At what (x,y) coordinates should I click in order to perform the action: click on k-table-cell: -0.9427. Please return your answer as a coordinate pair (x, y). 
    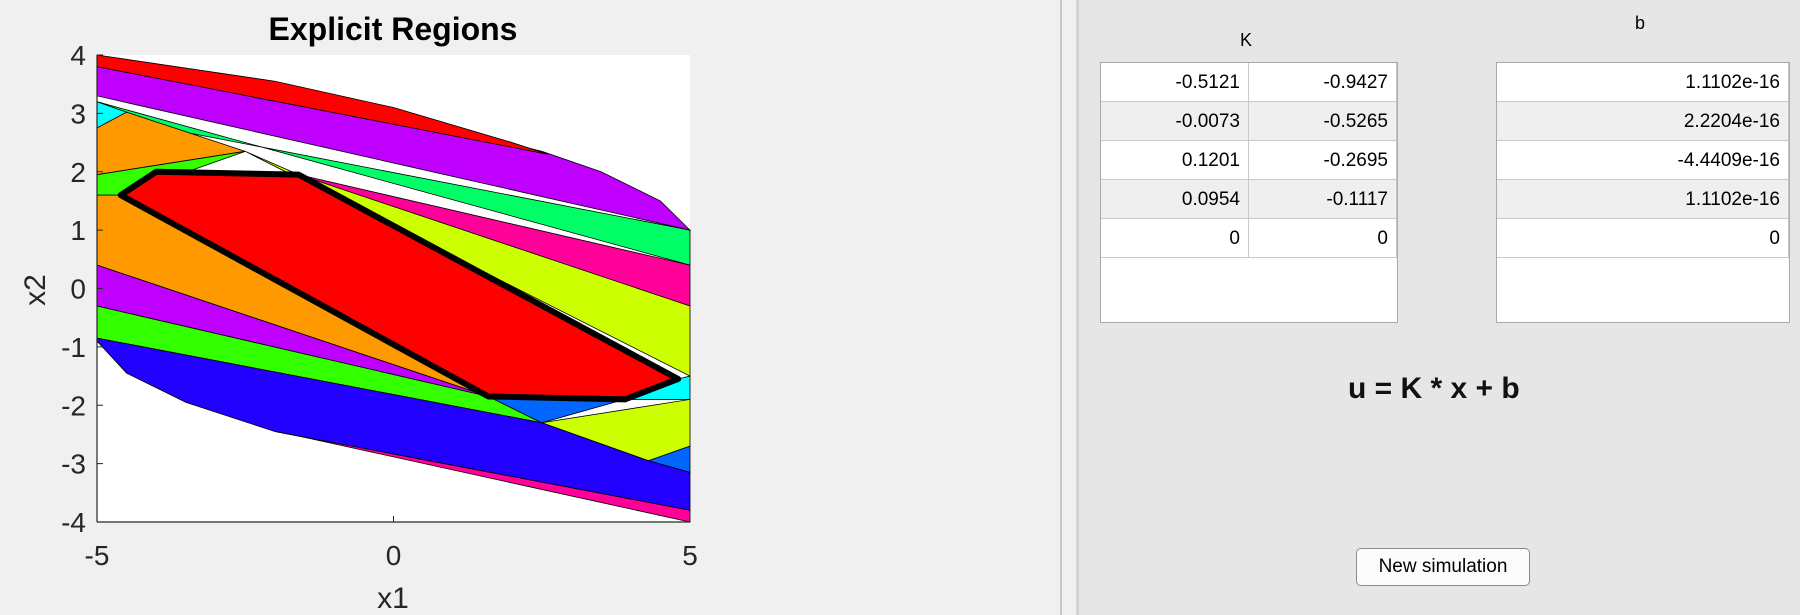
    Looking at the image, I should click on (1323, 82).